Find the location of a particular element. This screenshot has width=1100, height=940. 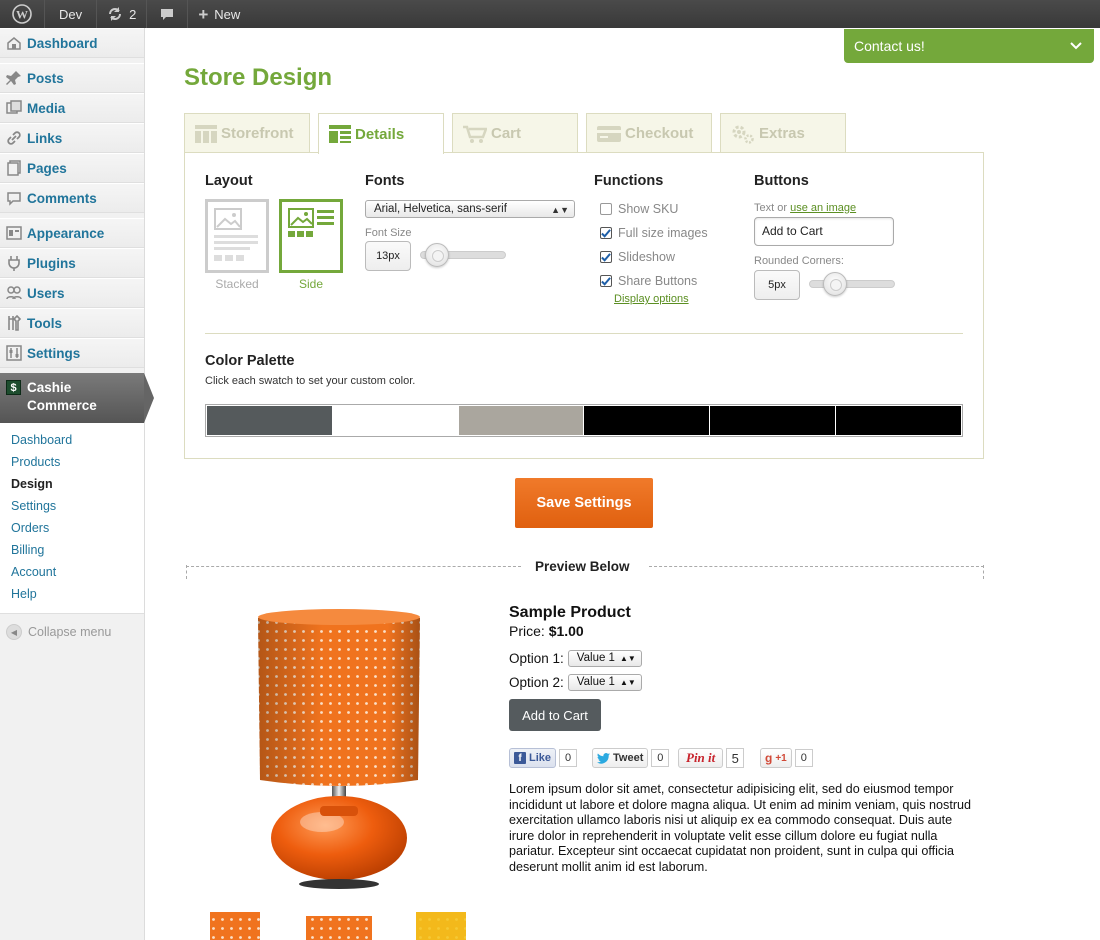

sidebar-item-appearance: Appearance is located at coordinates (72, 233).